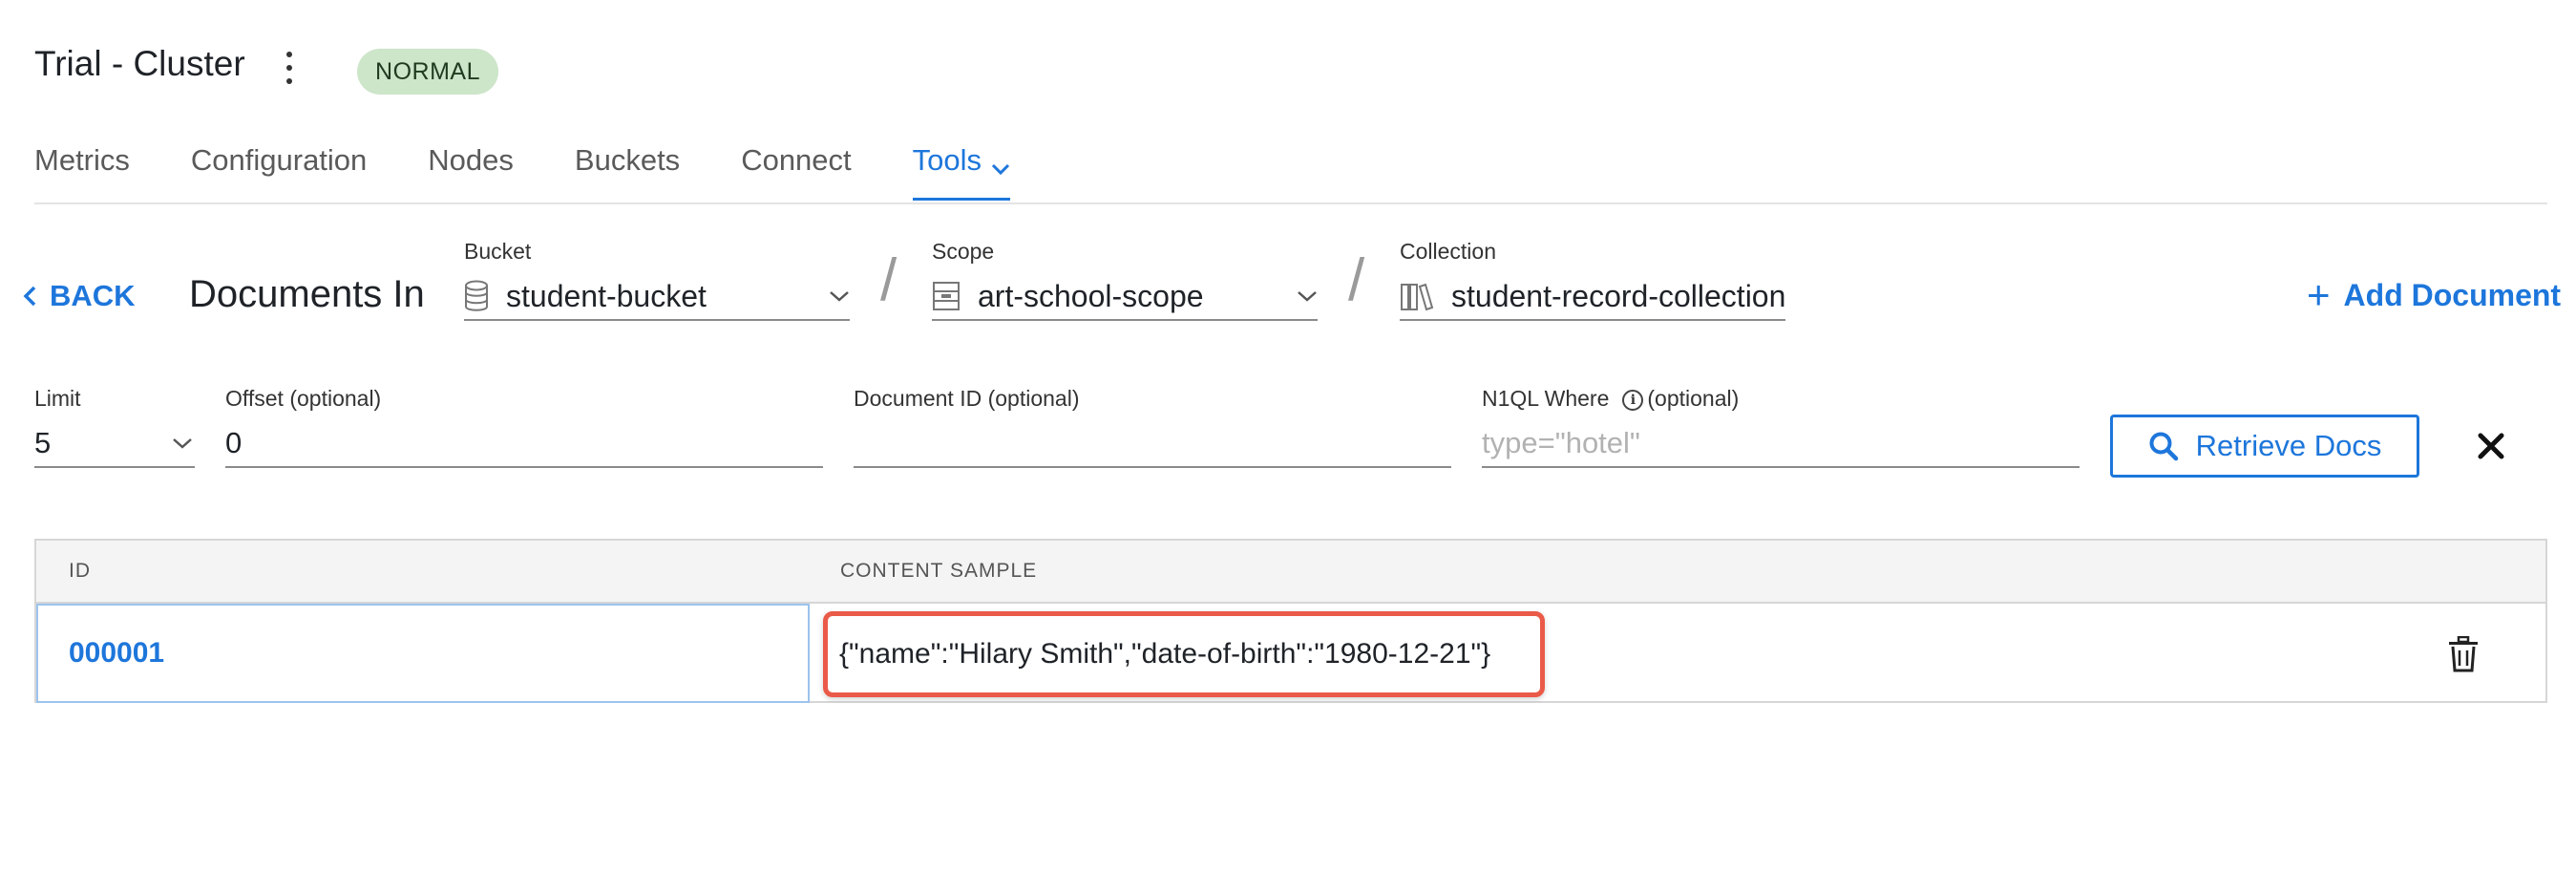  I want to click on search-icon, so click(2163, 447).